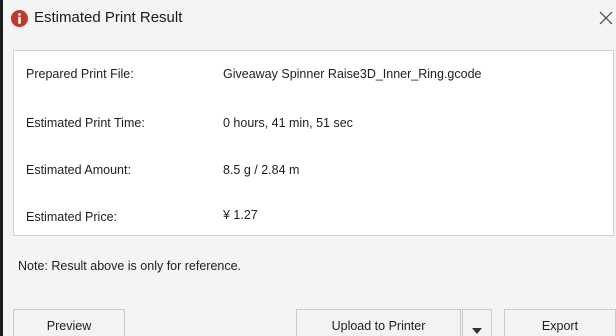 The height and width of the screenshot is (336, 616). I want to click on export-button: Export, so click(560, 322).